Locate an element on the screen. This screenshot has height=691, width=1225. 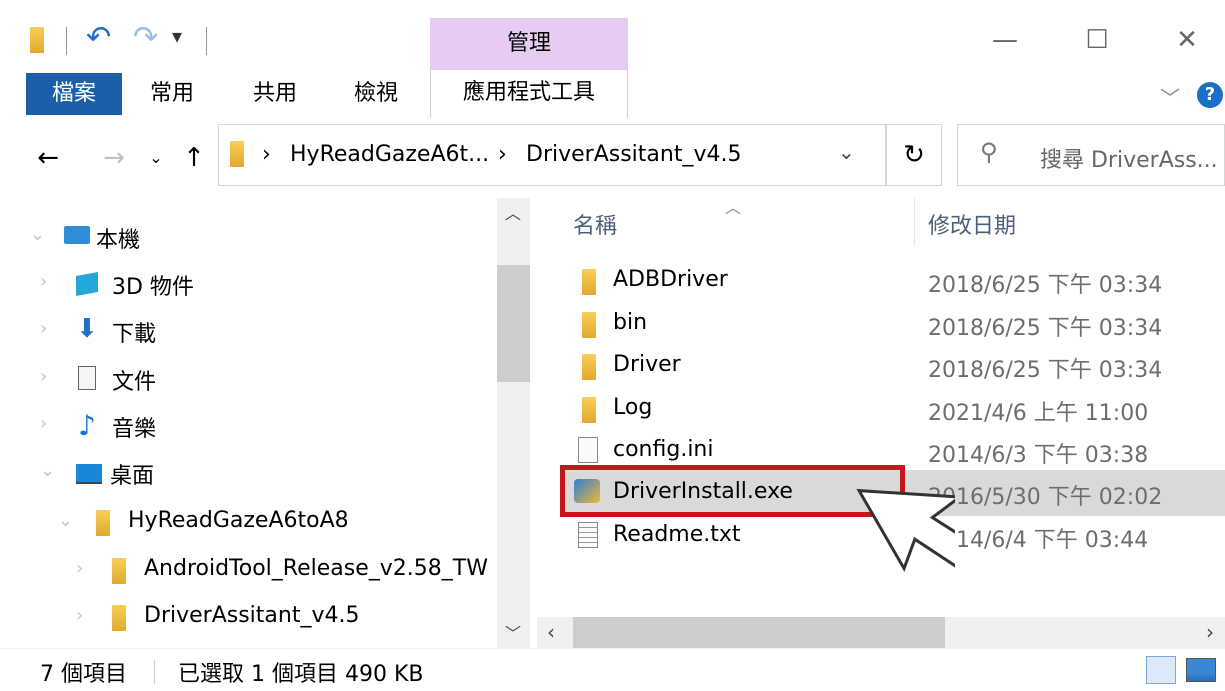
file-row: Log 2021/4/6 上午 11:00 is located at coordinates (893, 410).